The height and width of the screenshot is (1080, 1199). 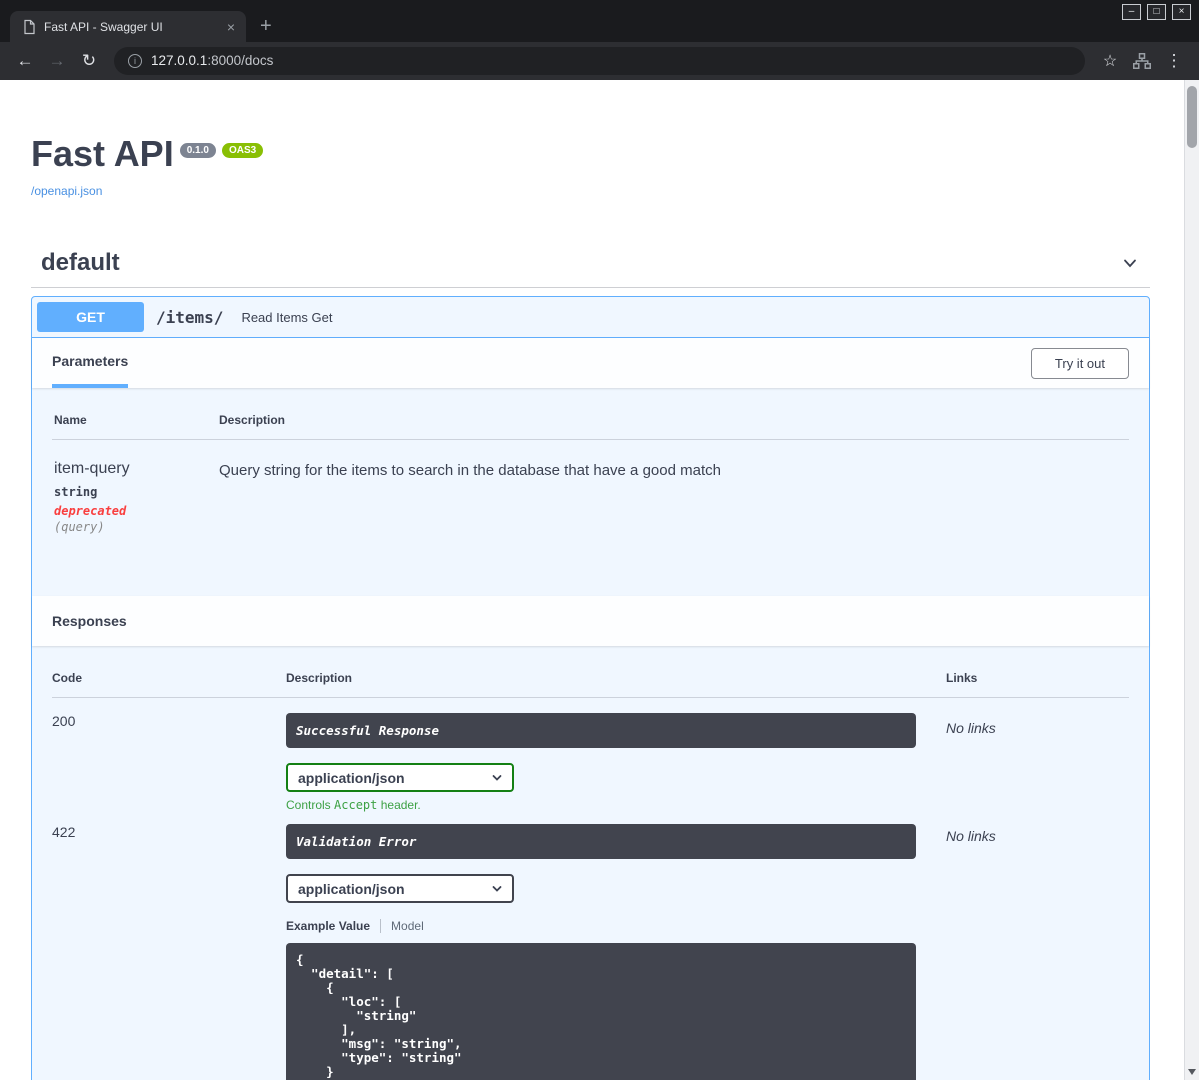 I want to click on api-info: Fast API 0.1.0 OAS3 /openapi.json, so click(x=590, y=140).